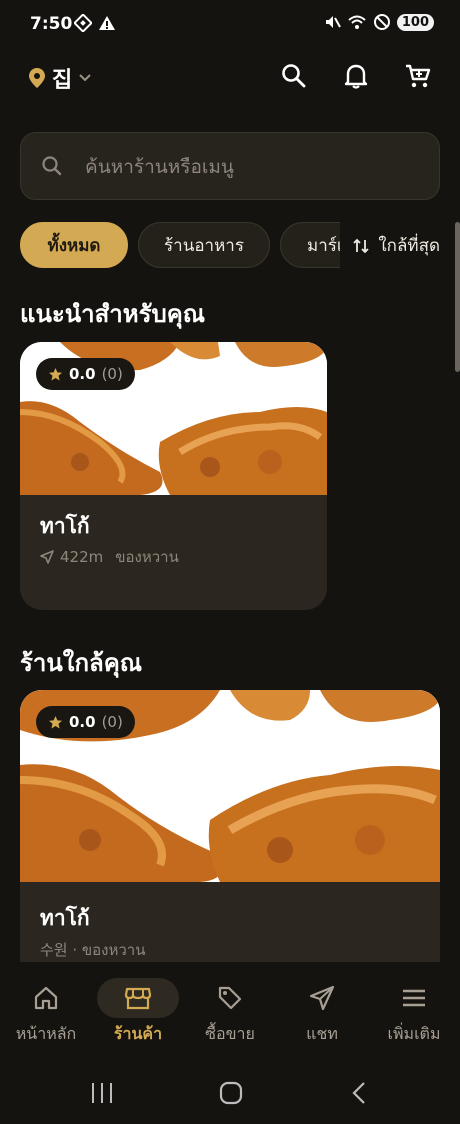 The width and height of the screenshot is (460, 1124). I want to click on location-selector: 집, so click(60, 78).